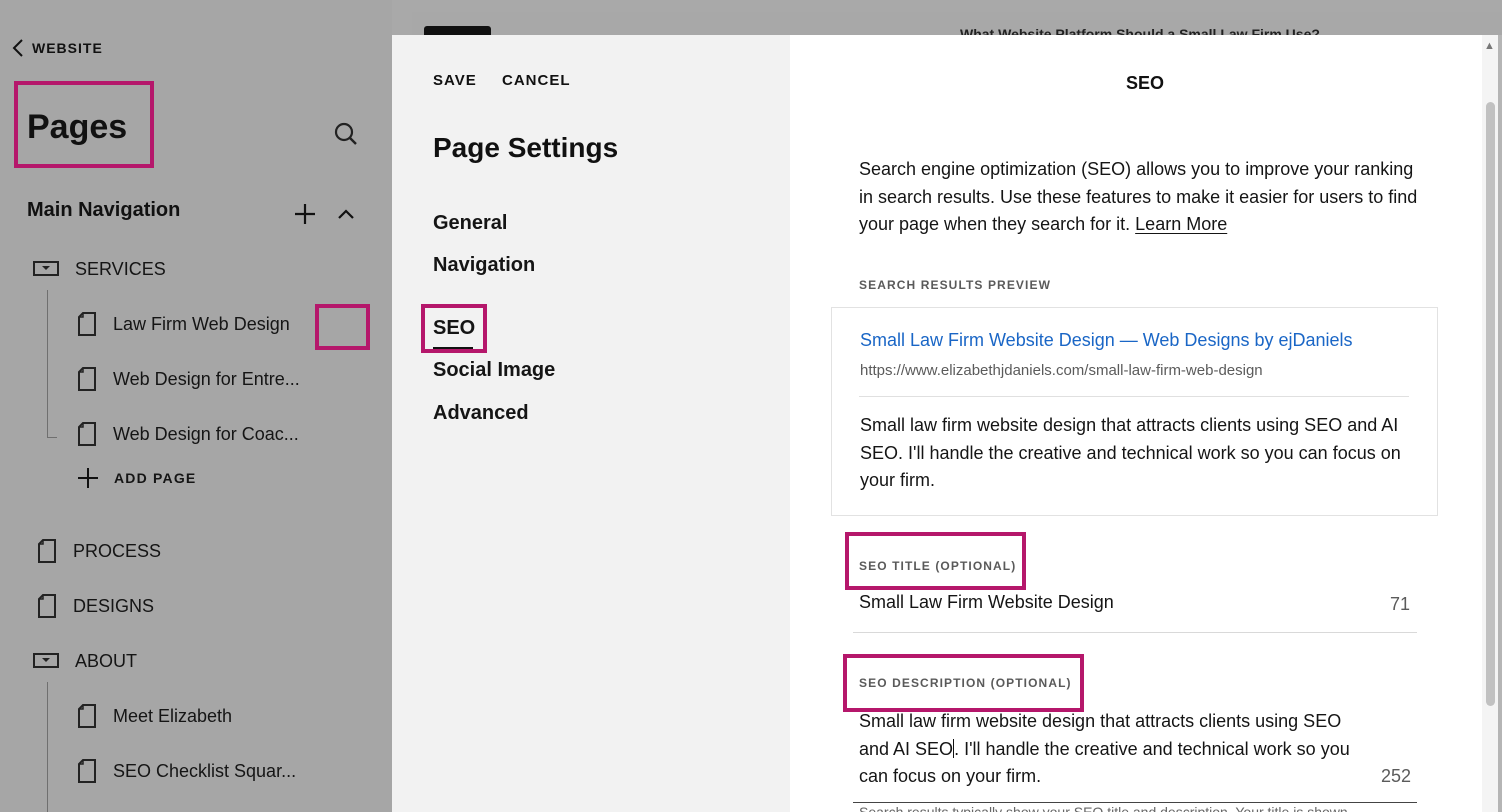 This screenshot has height=812, width=1502. What do you see at coordinates (1135, 802) in the screenshot?
I see `seo-description-underline` at bounding box center [1135, 802].